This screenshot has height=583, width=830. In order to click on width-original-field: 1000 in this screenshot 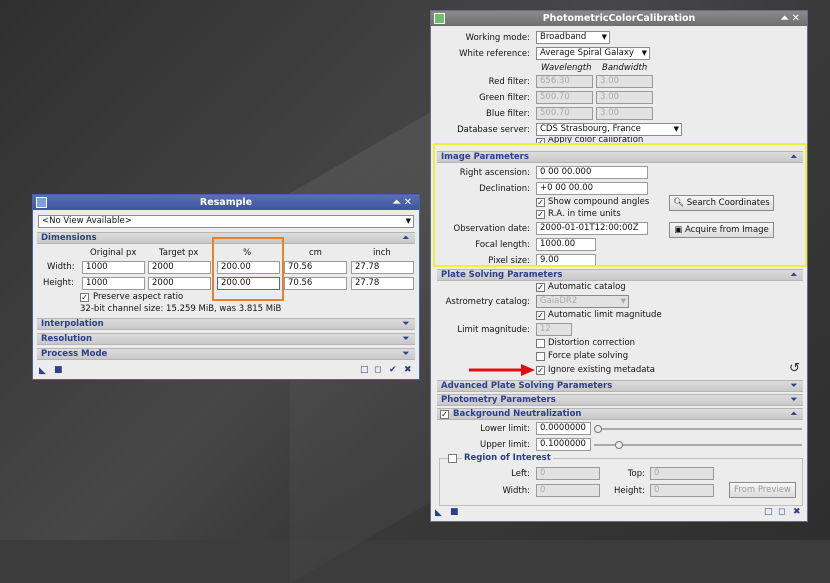, I will do `click(113, 267)`.